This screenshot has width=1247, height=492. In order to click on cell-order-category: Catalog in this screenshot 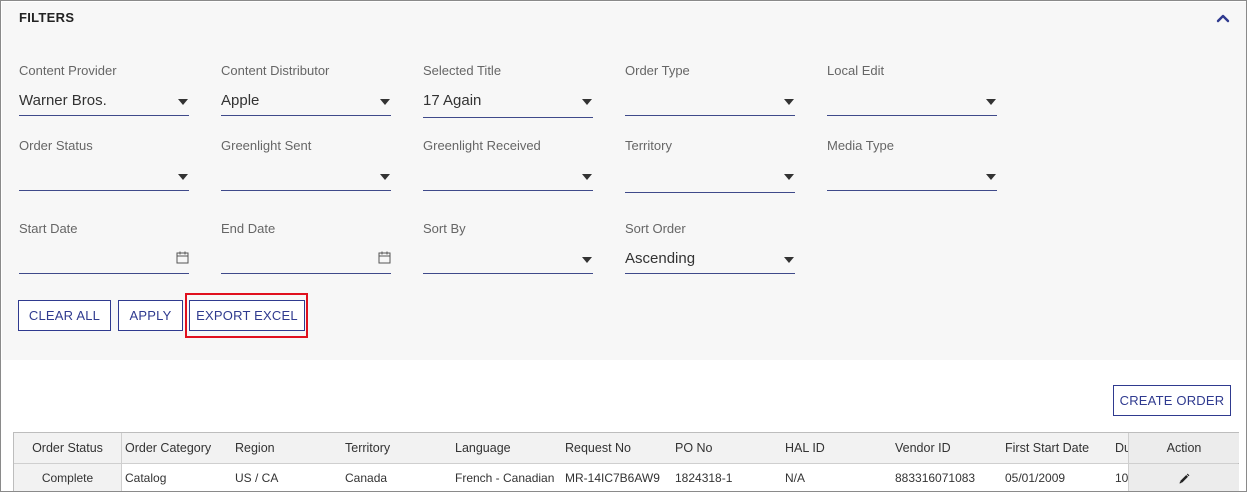, I will do `click(146, 478)`.